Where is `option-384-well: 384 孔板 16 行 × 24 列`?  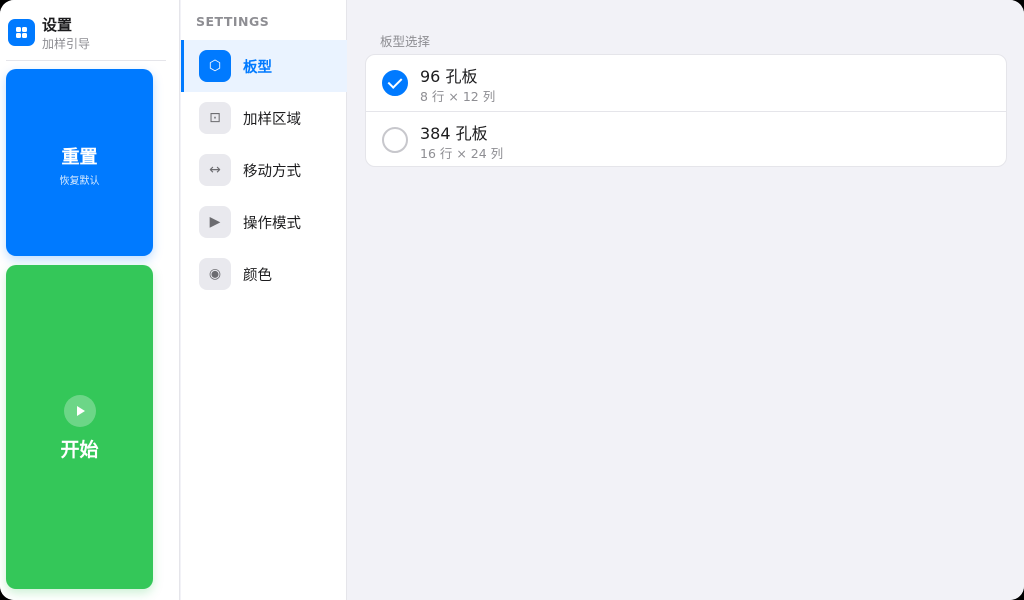 option-384-well: 384 孔板 16 行 × 24 列 is located at coordinates (686, 138).